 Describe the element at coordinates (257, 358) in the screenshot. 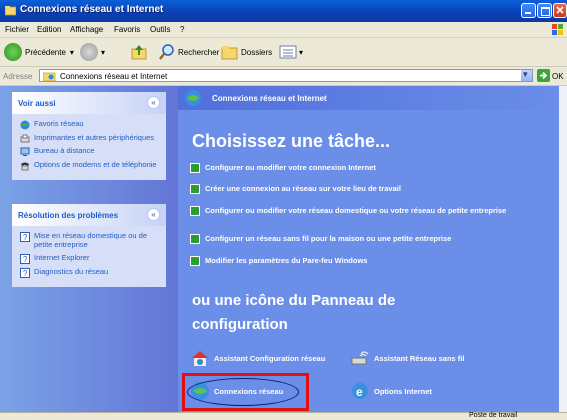

I see `cp-network-setup-wizard: Assistant Configuration réseau` at that location.